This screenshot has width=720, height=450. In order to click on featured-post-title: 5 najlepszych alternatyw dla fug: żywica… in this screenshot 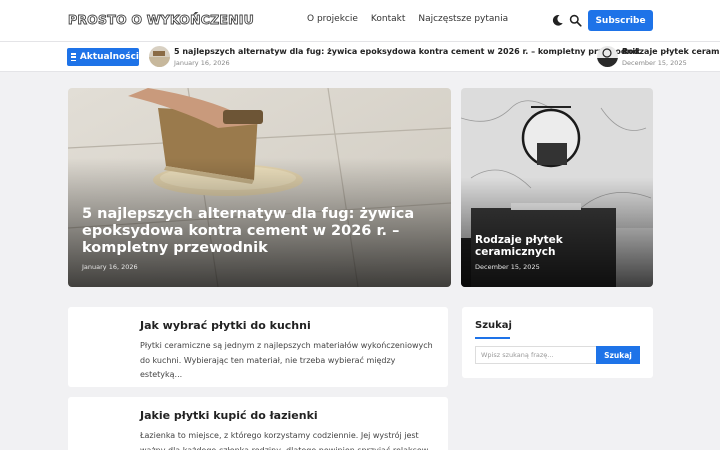, I will do `click(257, 231)`.